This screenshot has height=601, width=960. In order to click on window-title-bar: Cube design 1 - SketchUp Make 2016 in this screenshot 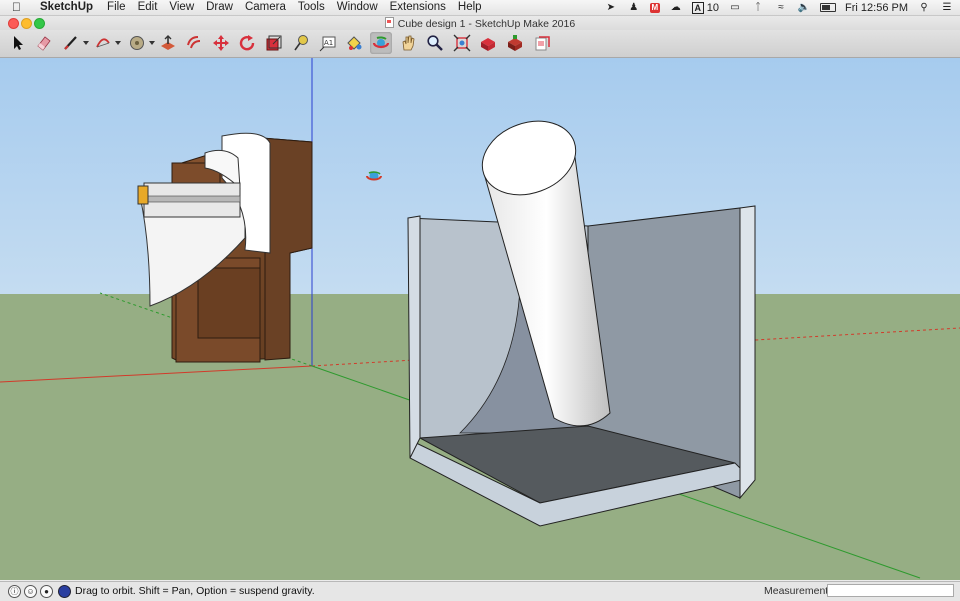, I will do `click(480, 23)`.